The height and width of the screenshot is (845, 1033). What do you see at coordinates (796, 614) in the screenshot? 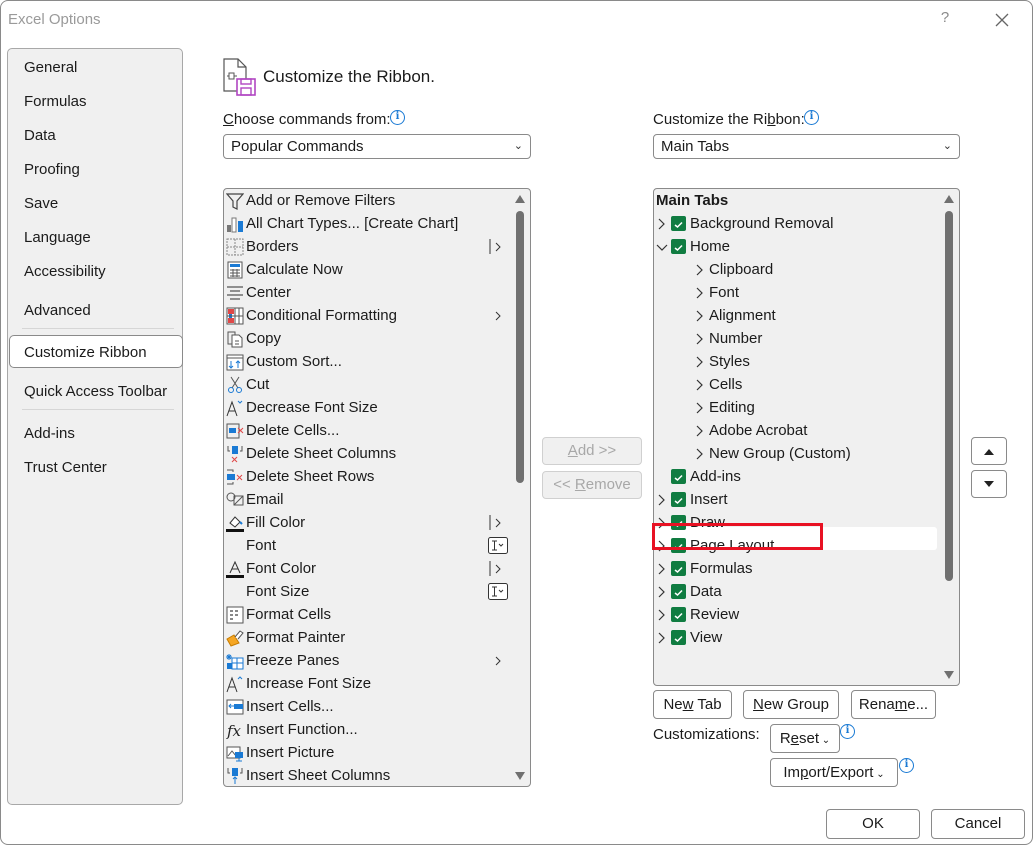
I see `tree-item-review: Review` at bounding box center [796, 614].